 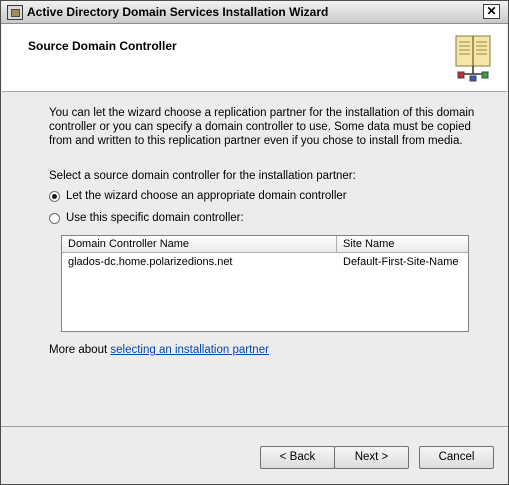 What do you see at coordinates (254, 58) in the screenshot?
I see `wizard-header: Source Domain Controller` at bounding box center [254, 58].